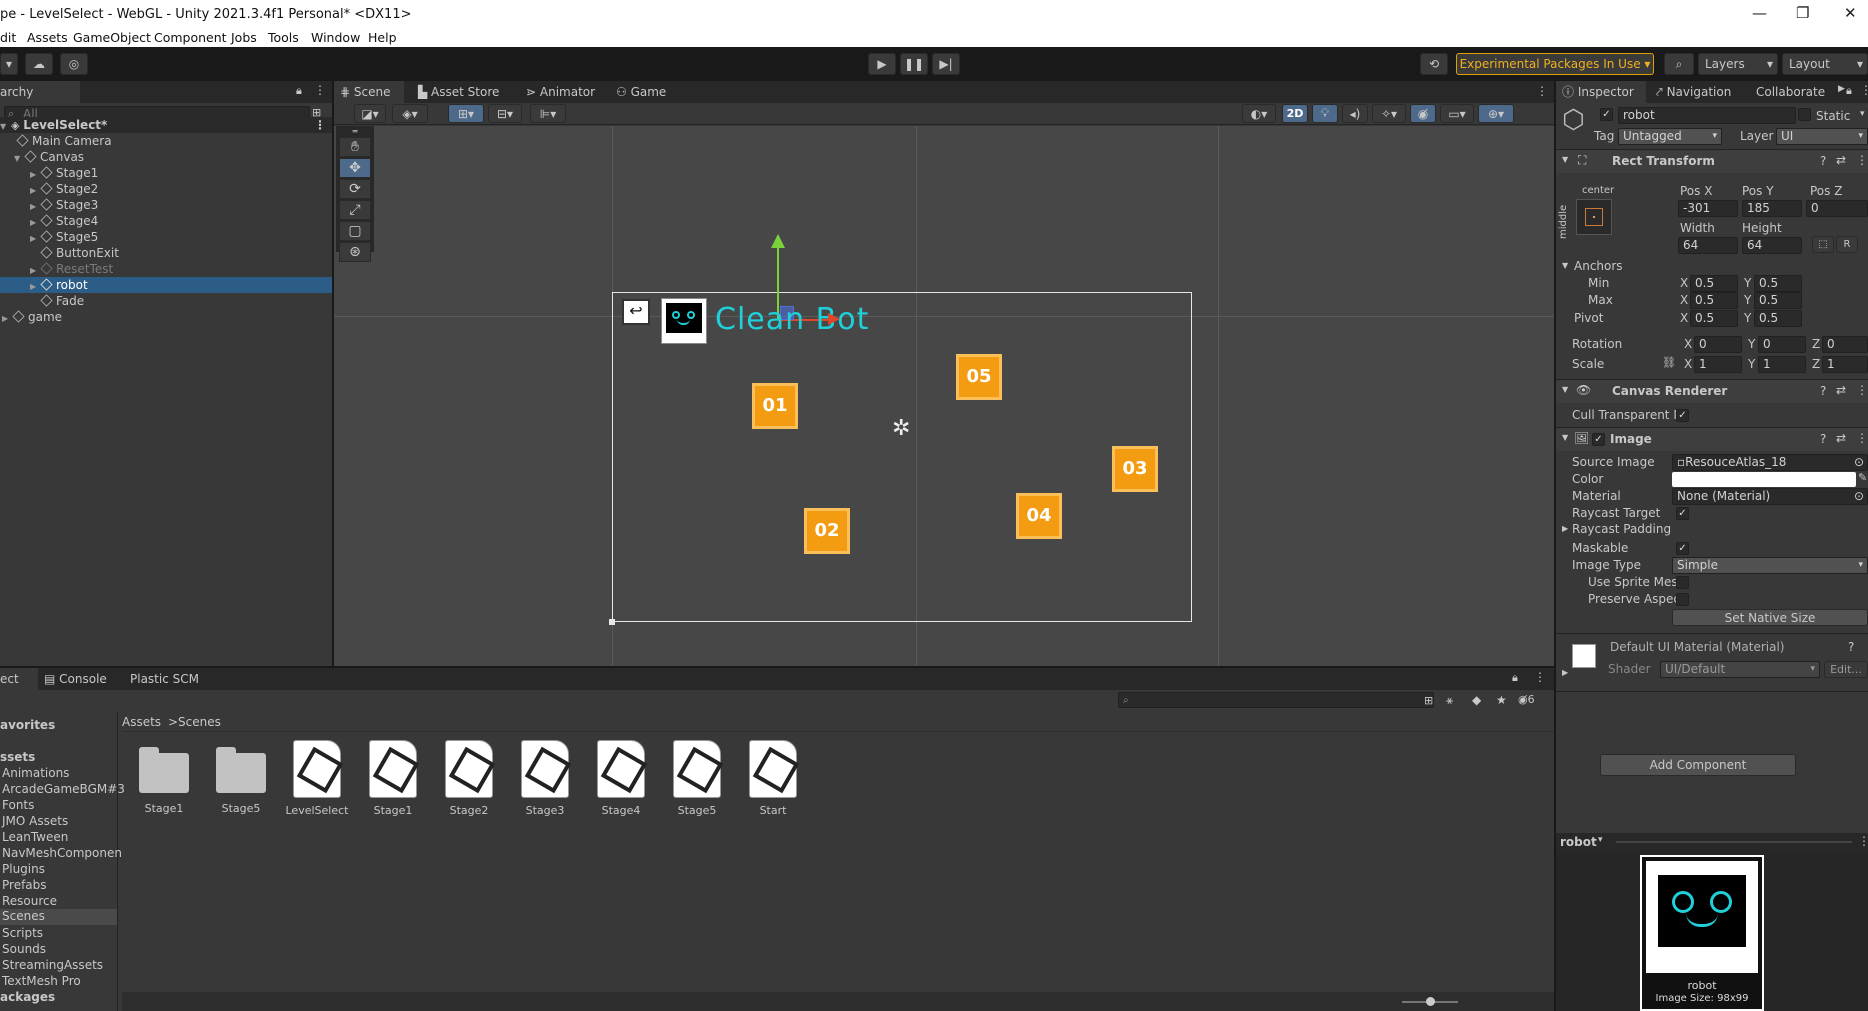  What do you see at coordinates (827, 531) in the screenshot?
I see `stage-button-02: 02` at bounding box center [827, 531].